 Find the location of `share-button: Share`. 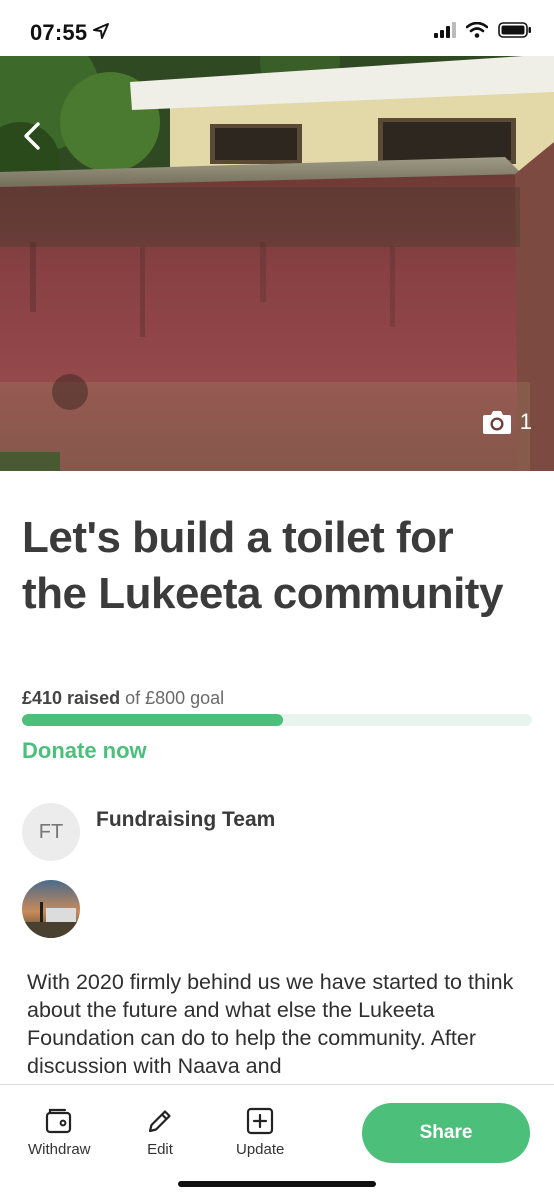

share-button: Share is located at coordinates (446, 1133).